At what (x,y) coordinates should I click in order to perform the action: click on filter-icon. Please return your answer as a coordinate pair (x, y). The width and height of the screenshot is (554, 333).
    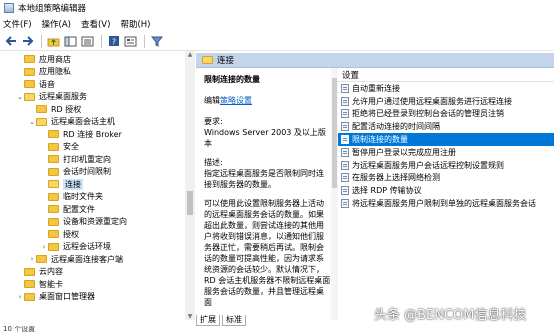
    Looking at the image, I should click on (156, 41).